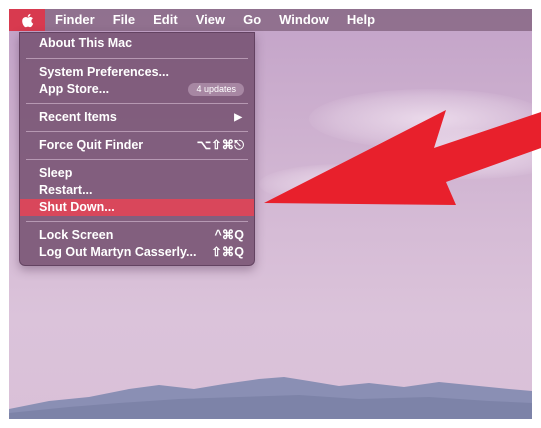 The width and height of the screenshot is (541, 428). Describe the element at coordinates (216, 89) in the screenshot. I see `updates-badge: 4 updates` at that location.